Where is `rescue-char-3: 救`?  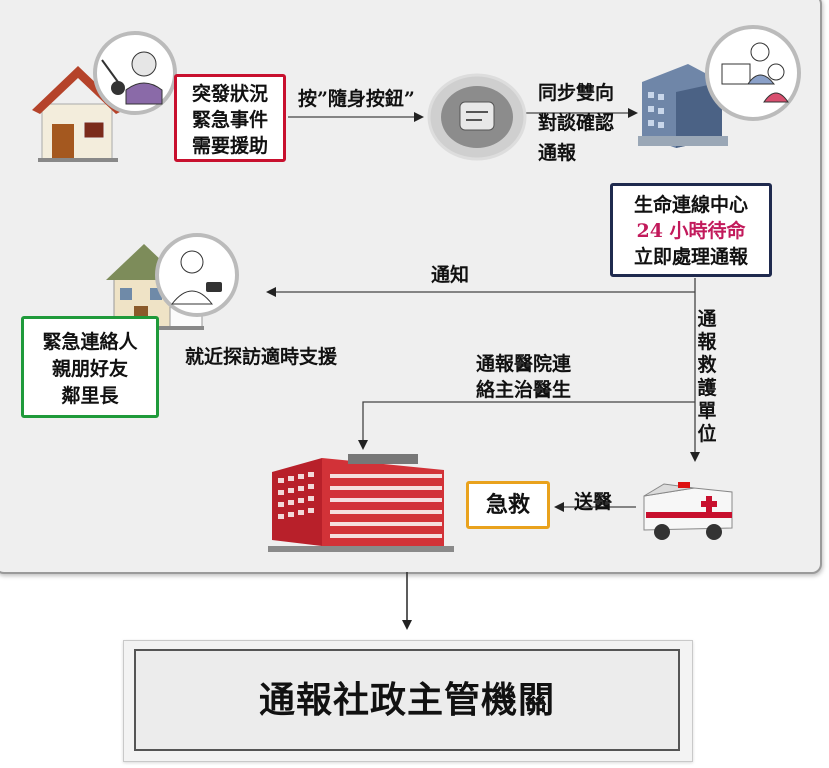
rescue-char-3: 救 is located at coordinates (707, 365).